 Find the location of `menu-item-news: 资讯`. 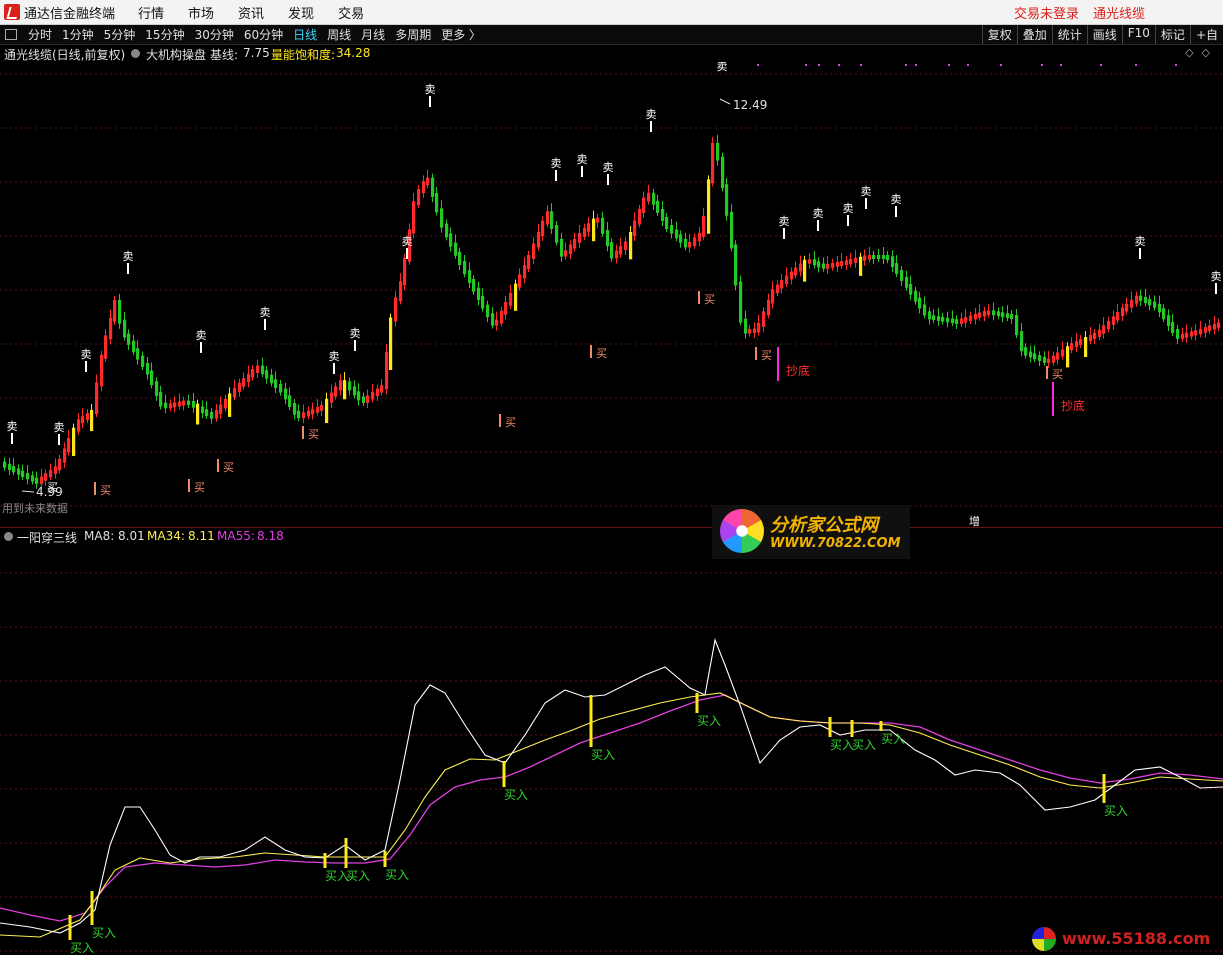

menu-item-news: 资讯 is located at coordinates (251, 12).